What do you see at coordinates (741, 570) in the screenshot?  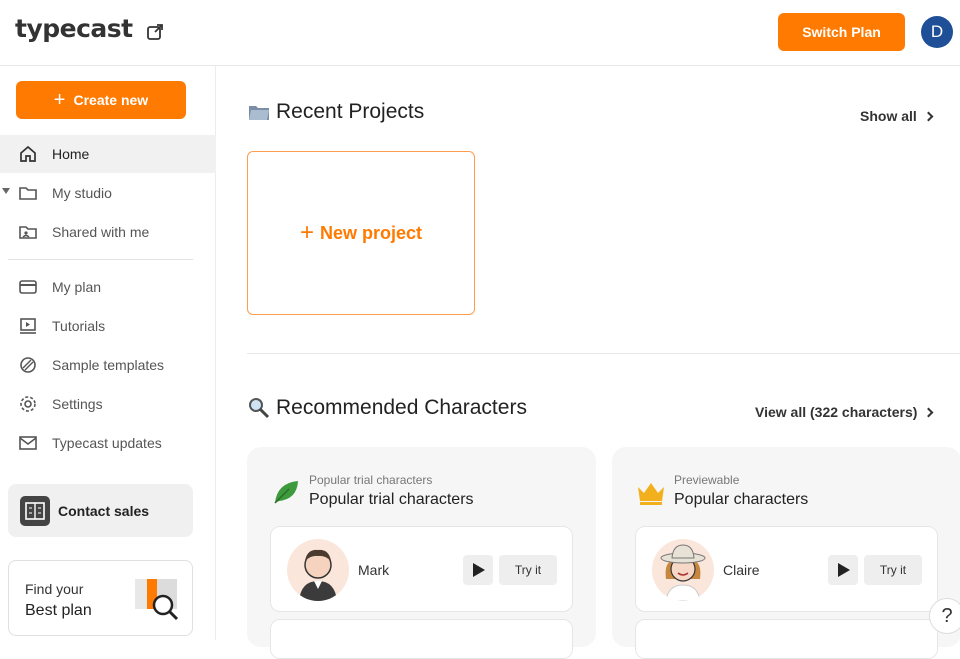 I see `character-name: Claire` at bounding box center [741, 570].